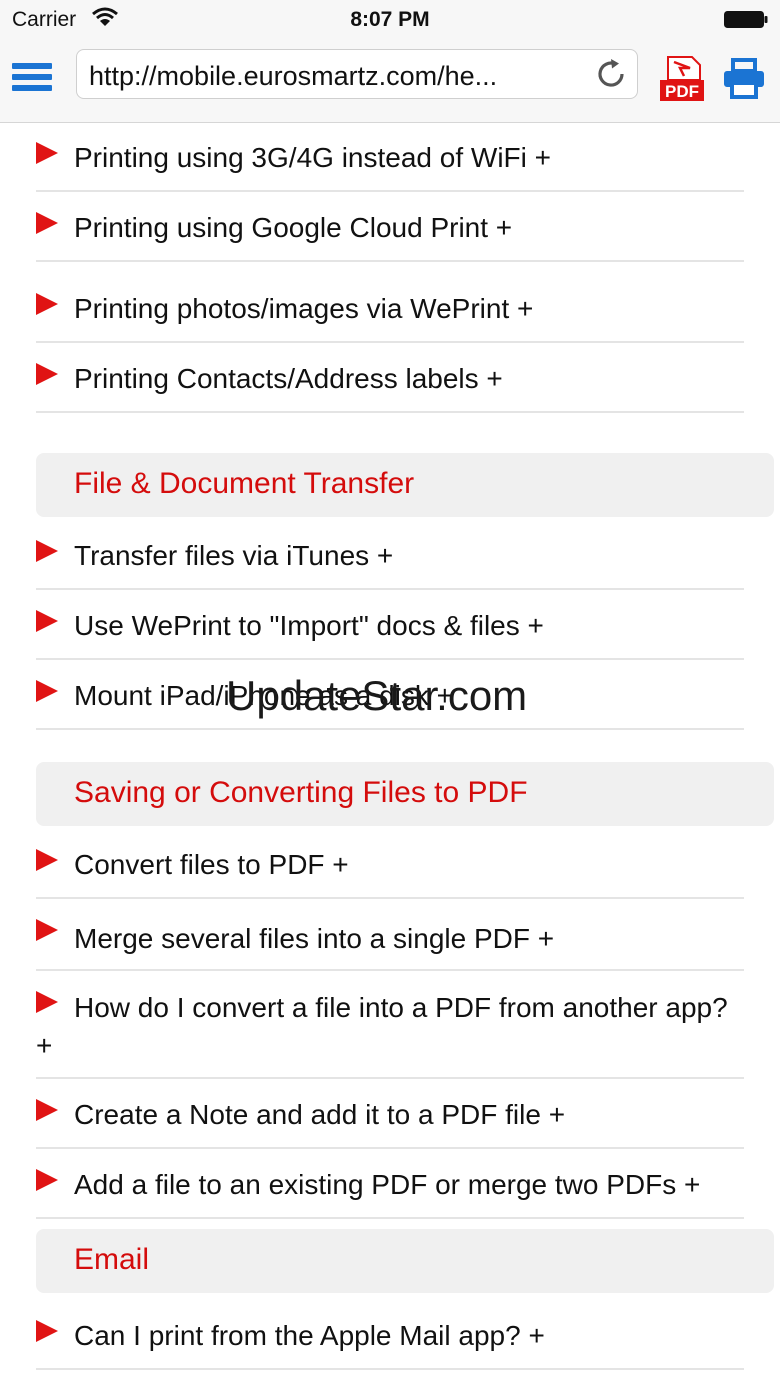  Describe the element at coordinates (390, 864) in the screenshot. I see `faq-item: Convert files to PDF +` at that location.